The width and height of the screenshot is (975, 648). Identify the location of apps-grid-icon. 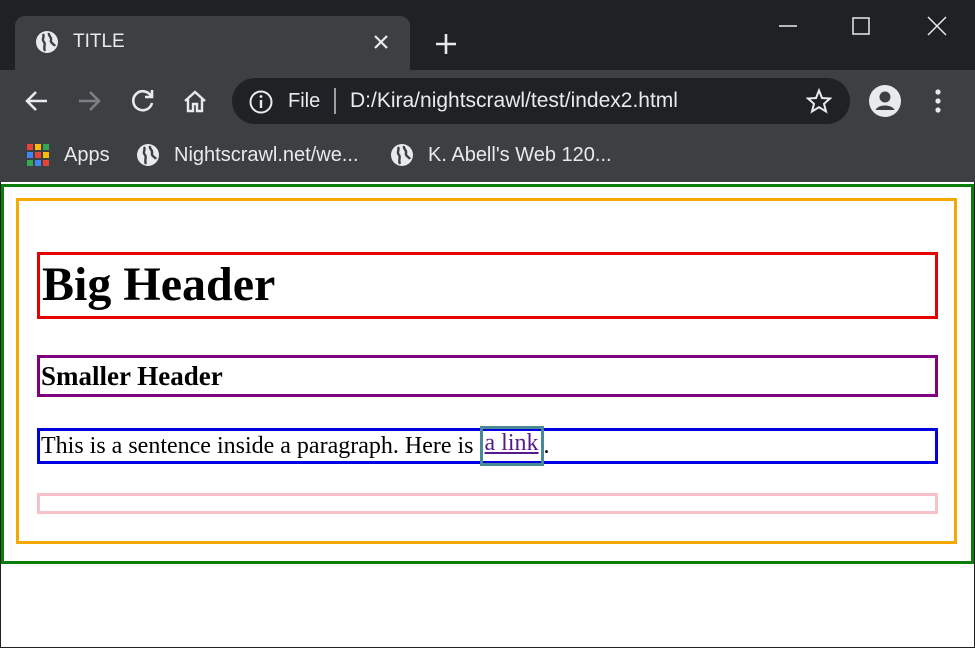
(38, 155).